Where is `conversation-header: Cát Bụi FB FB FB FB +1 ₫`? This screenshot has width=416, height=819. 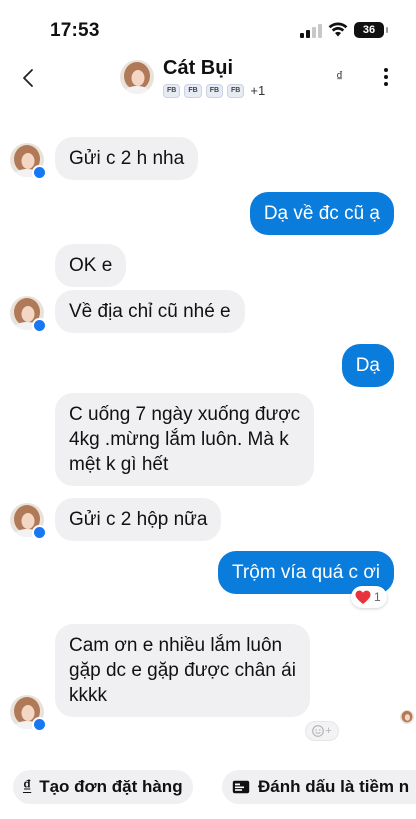 conversation-header: Cát Bụi FB FB FB FB +1 ₫ is located at coordinates (208, 82).